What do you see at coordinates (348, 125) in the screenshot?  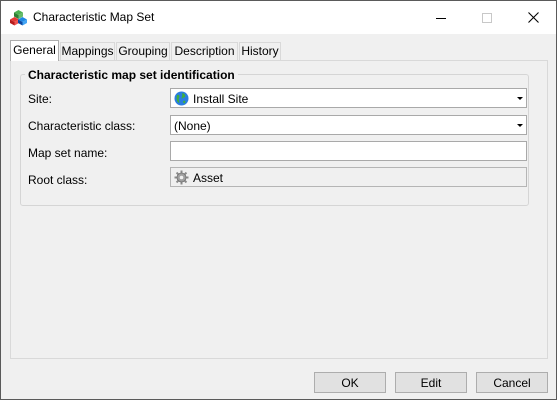 I see `characteristic-class-dropdown: (None)` at bounding box center [348, 125].